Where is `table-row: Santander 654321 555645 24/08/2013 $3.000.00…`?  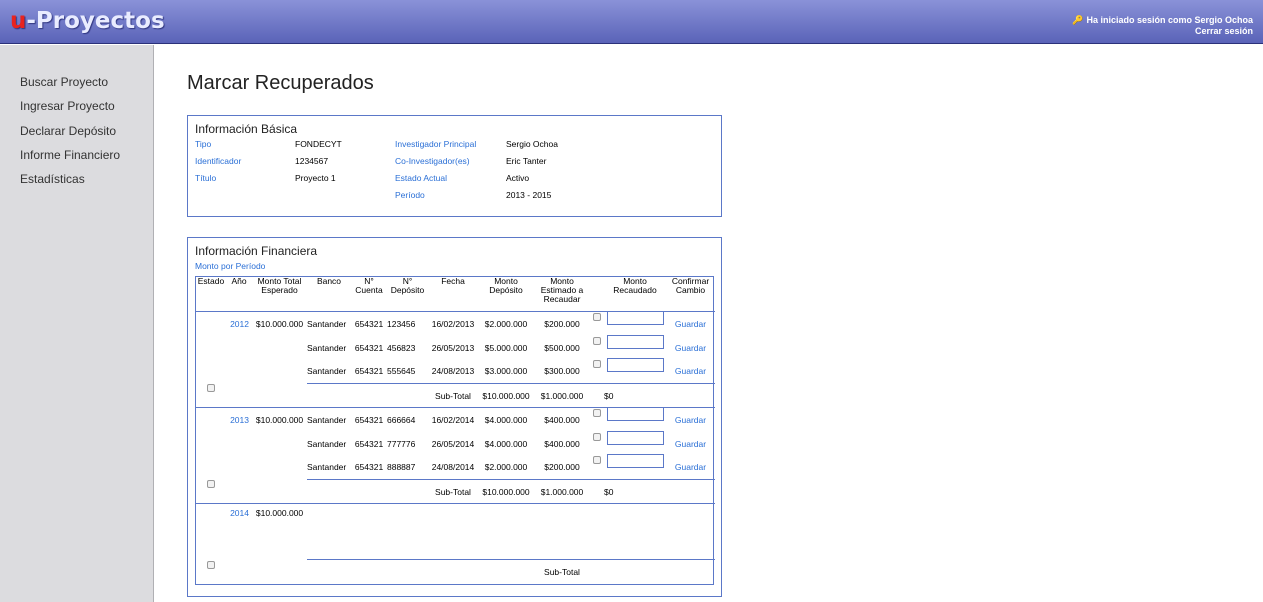
table-row: Santander 654321 555645 24/08/2013 $3.000.00… is located at coordinates (455, 371).